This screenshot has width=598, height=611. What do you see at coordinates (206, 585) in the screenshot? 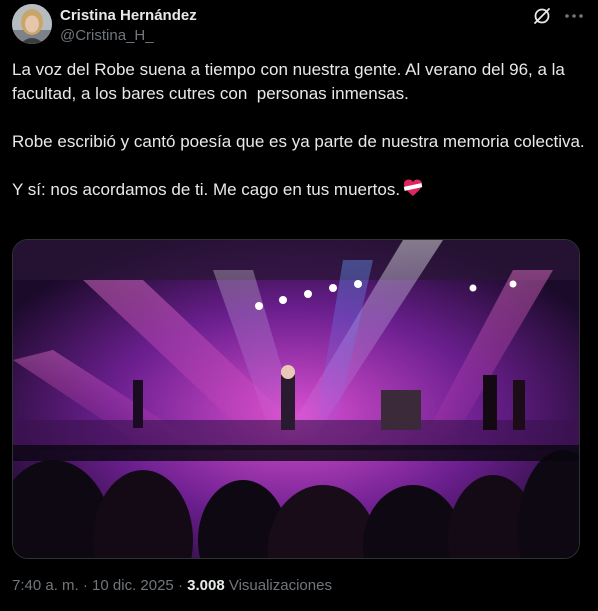
I see `views-count: 3.008` at bounding box center [206, 585].